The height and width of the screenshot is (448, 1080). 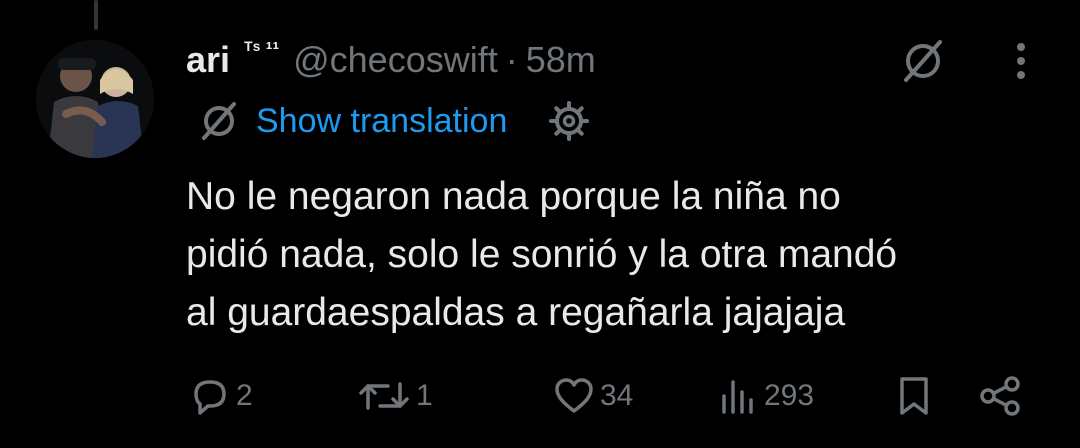 I want to click on retweet-count: 1, so click(x=424, y=395).